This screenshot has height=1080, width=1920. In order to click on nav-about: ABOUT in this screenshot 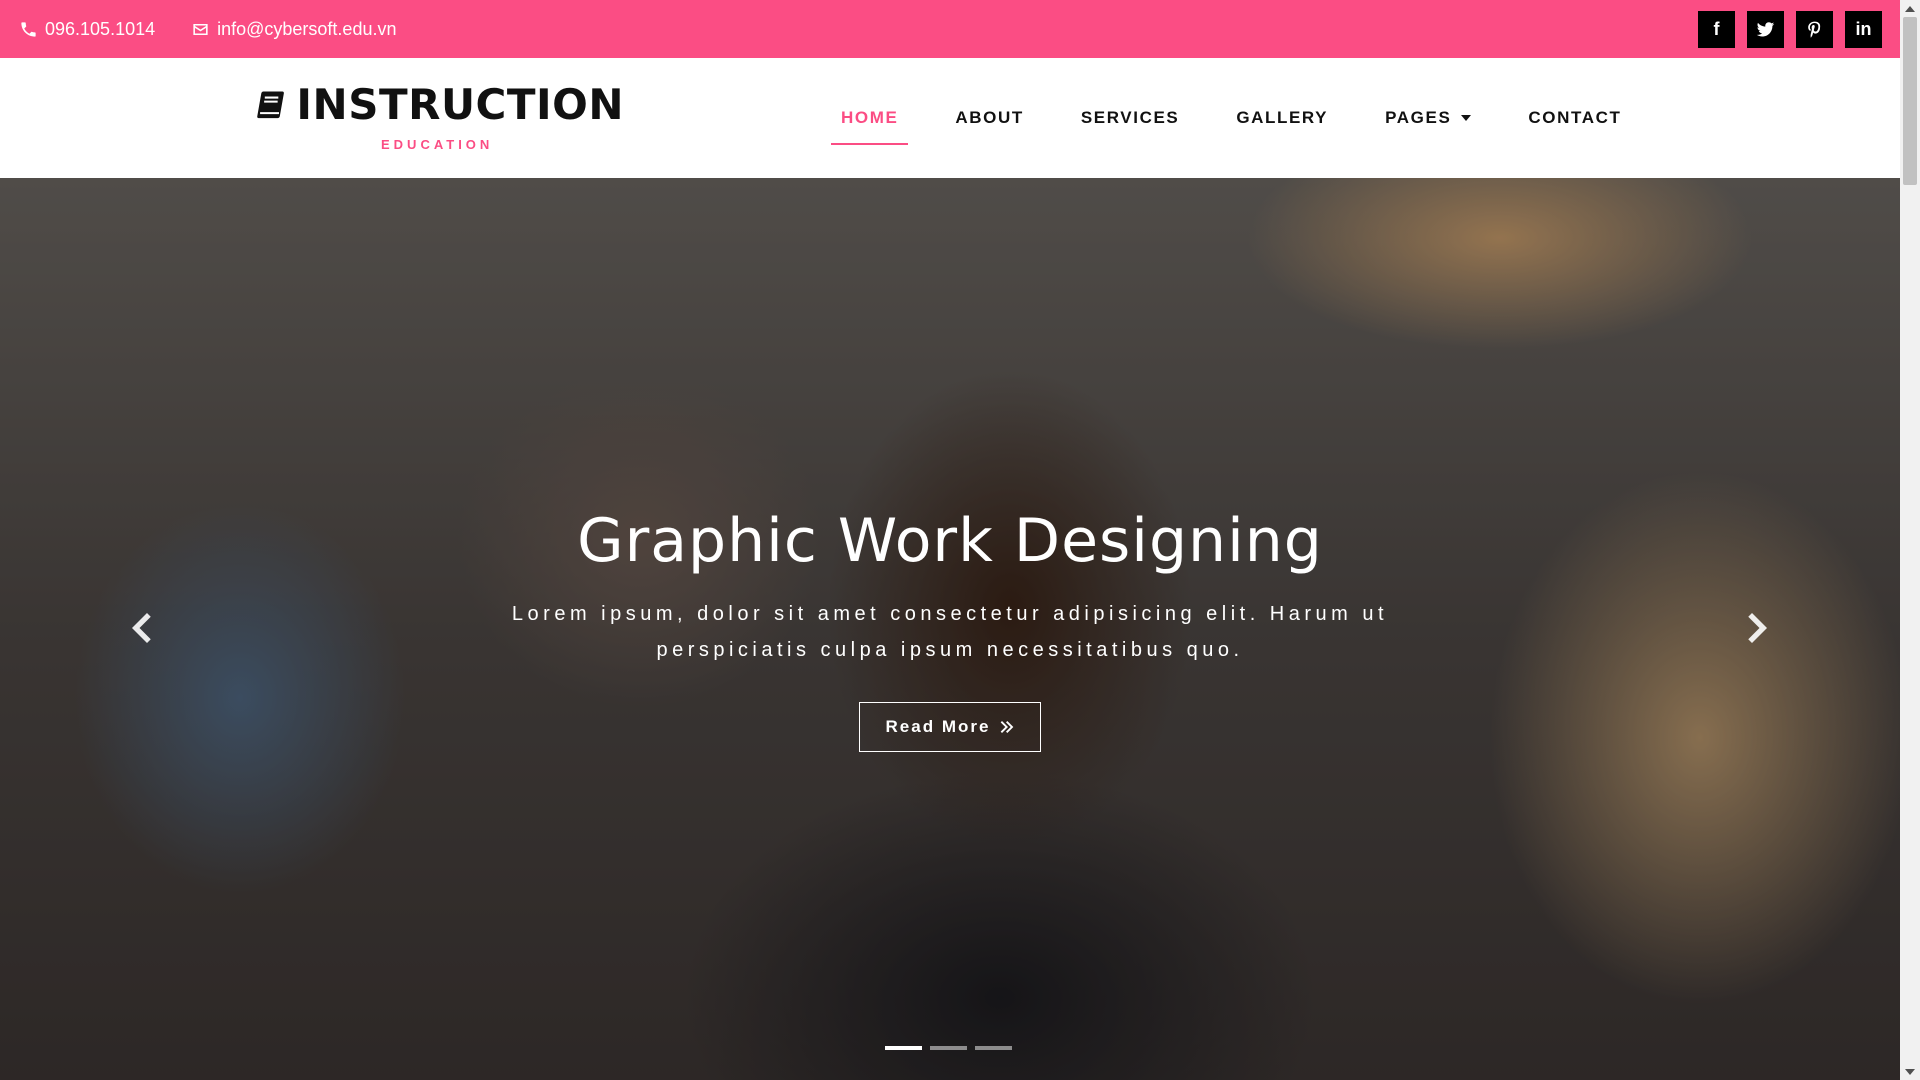, I will do `click(989, 118)`.